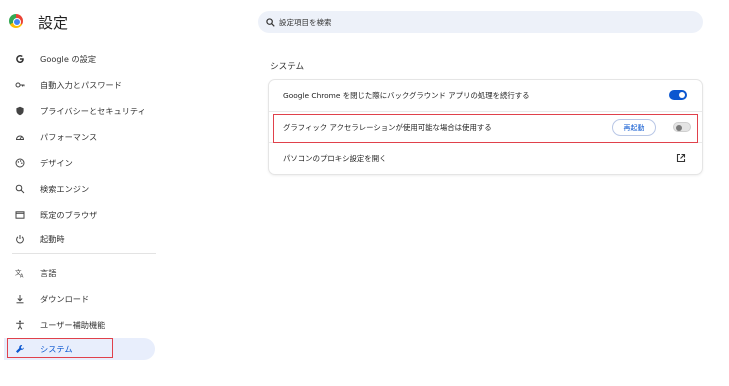  I want to click on sidebar-item-search-engine: 検索エンジン, so click(79, 189).